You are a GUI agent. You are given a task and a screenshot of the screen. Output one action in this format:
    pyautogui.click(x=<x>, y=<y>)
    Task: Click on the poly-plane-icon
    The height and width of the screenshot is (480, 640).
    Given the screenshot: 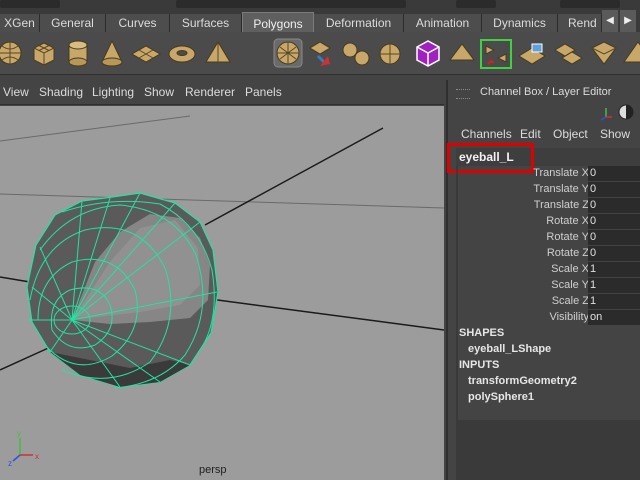 What is the action you would take?
    pyautogui.click(x=146, y=53)
    